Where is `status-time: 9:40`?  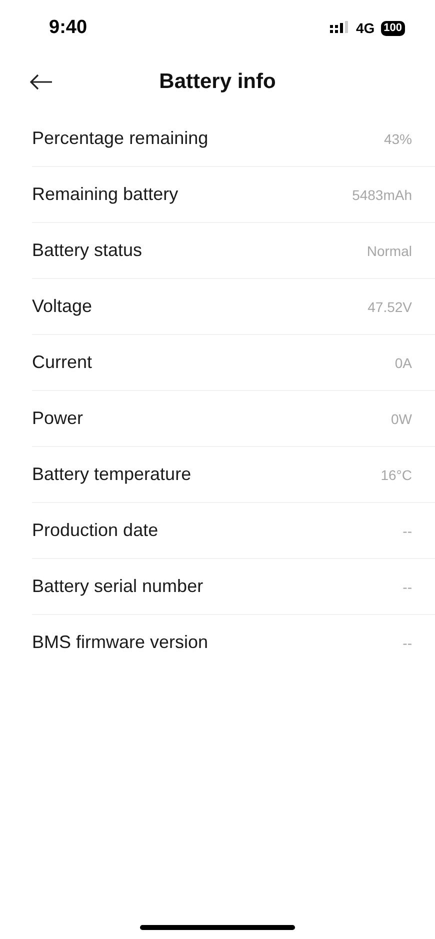 status-time: 9:40 is located at coordinates (68, 28).